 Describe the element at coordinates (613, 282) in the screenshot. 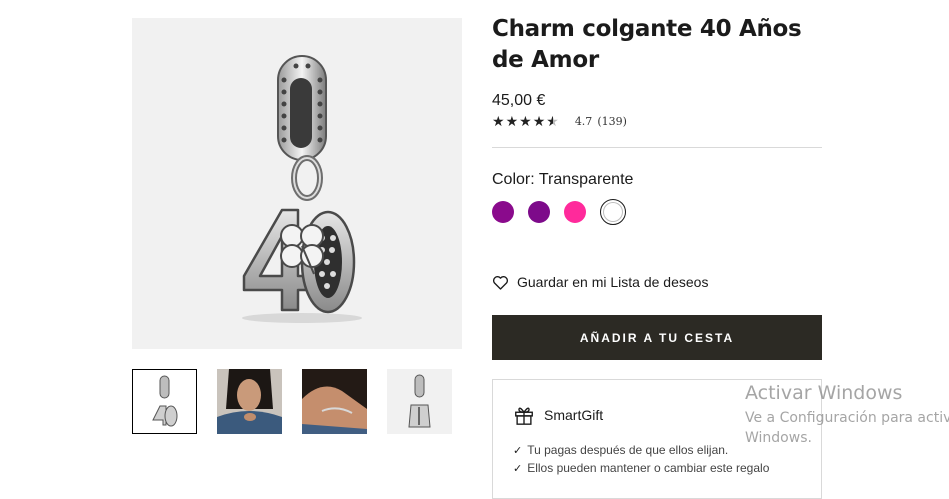

I see `wishlist-label: Guardar en mi Lista de deseos` at that location.